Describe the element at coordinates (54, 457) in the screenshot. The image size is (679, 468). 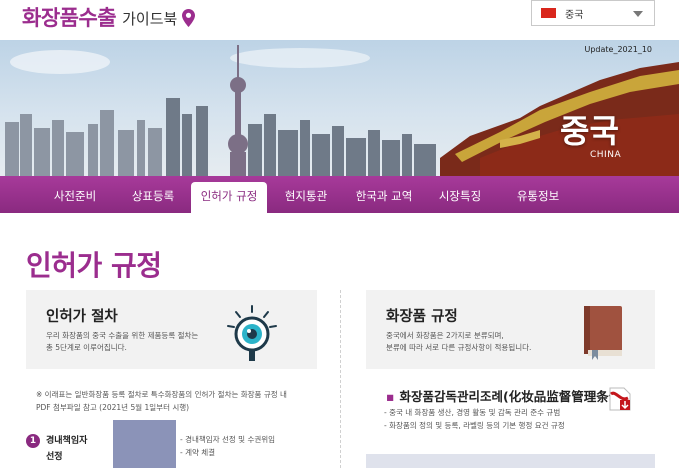
I see `step-title-line: 선정` at that location.